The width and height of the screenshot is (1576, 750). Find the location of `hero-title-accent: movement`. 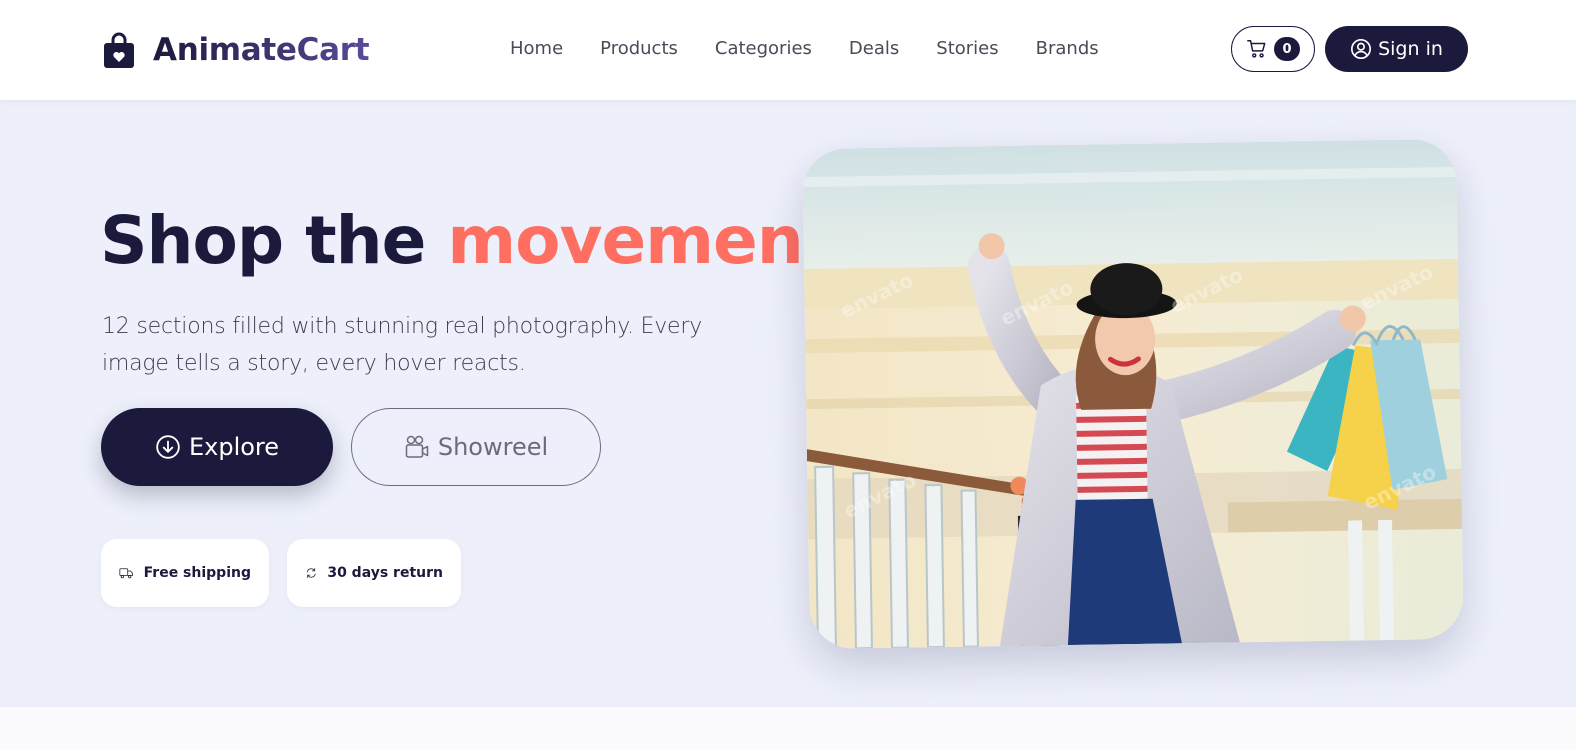

hero-title-accent: movement is located at coordinates (640, 240).